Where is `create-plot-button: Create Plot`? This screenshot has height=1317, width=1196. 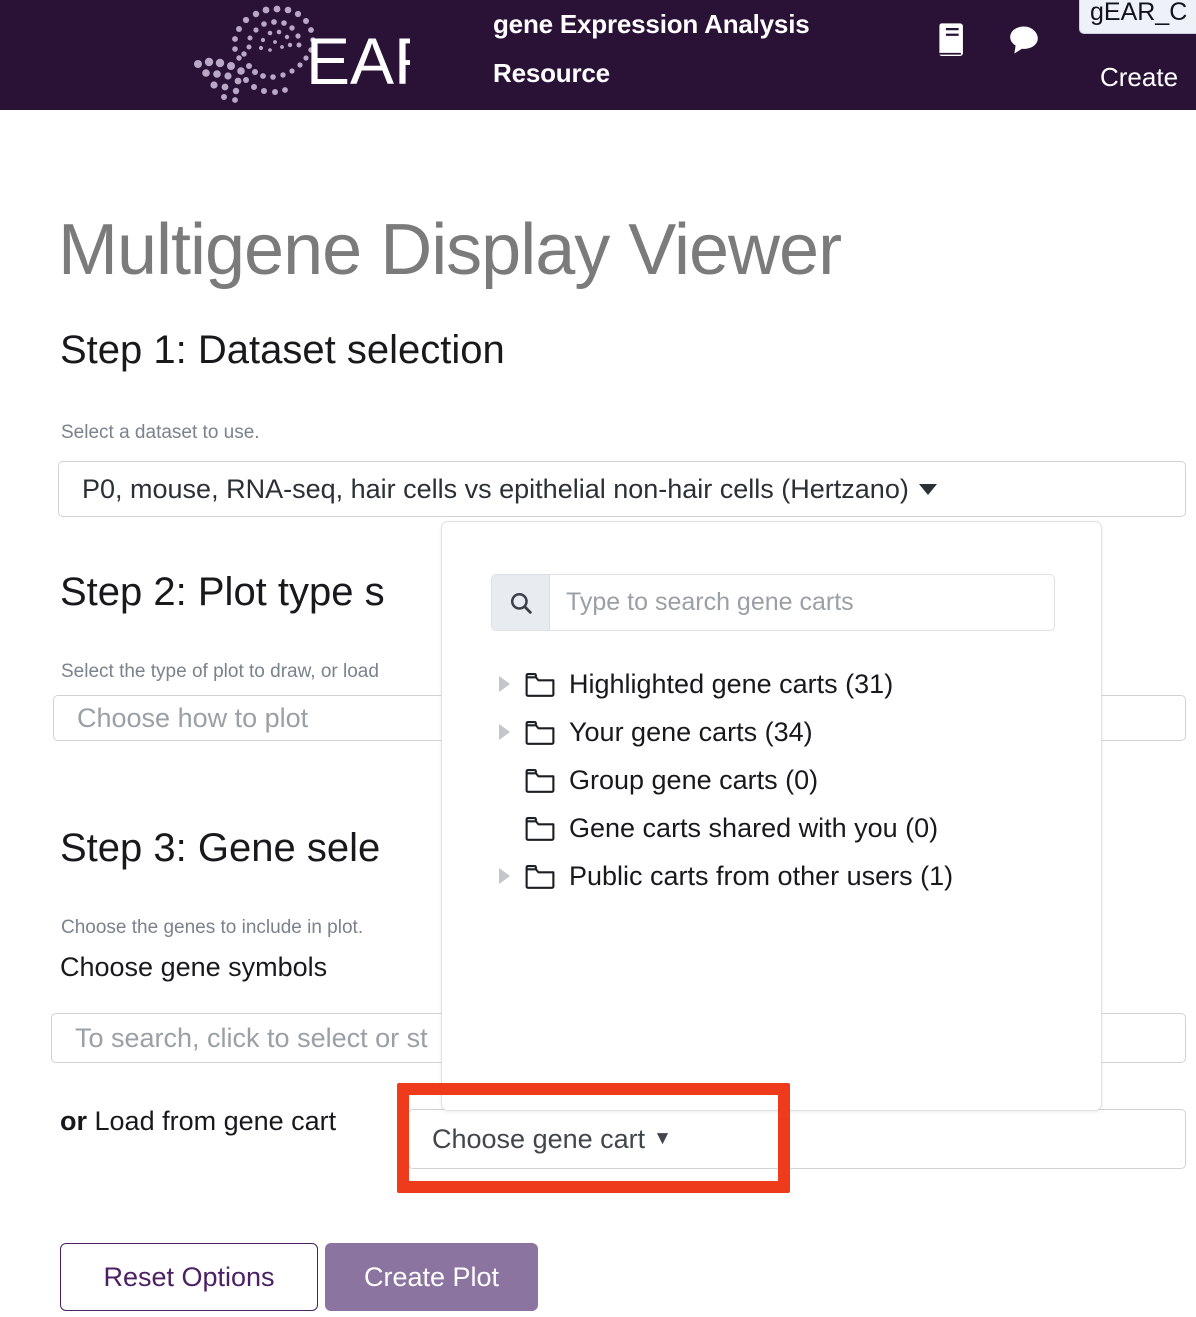
create-plot-button: Create Plot is located at coordinates (431, 1277).